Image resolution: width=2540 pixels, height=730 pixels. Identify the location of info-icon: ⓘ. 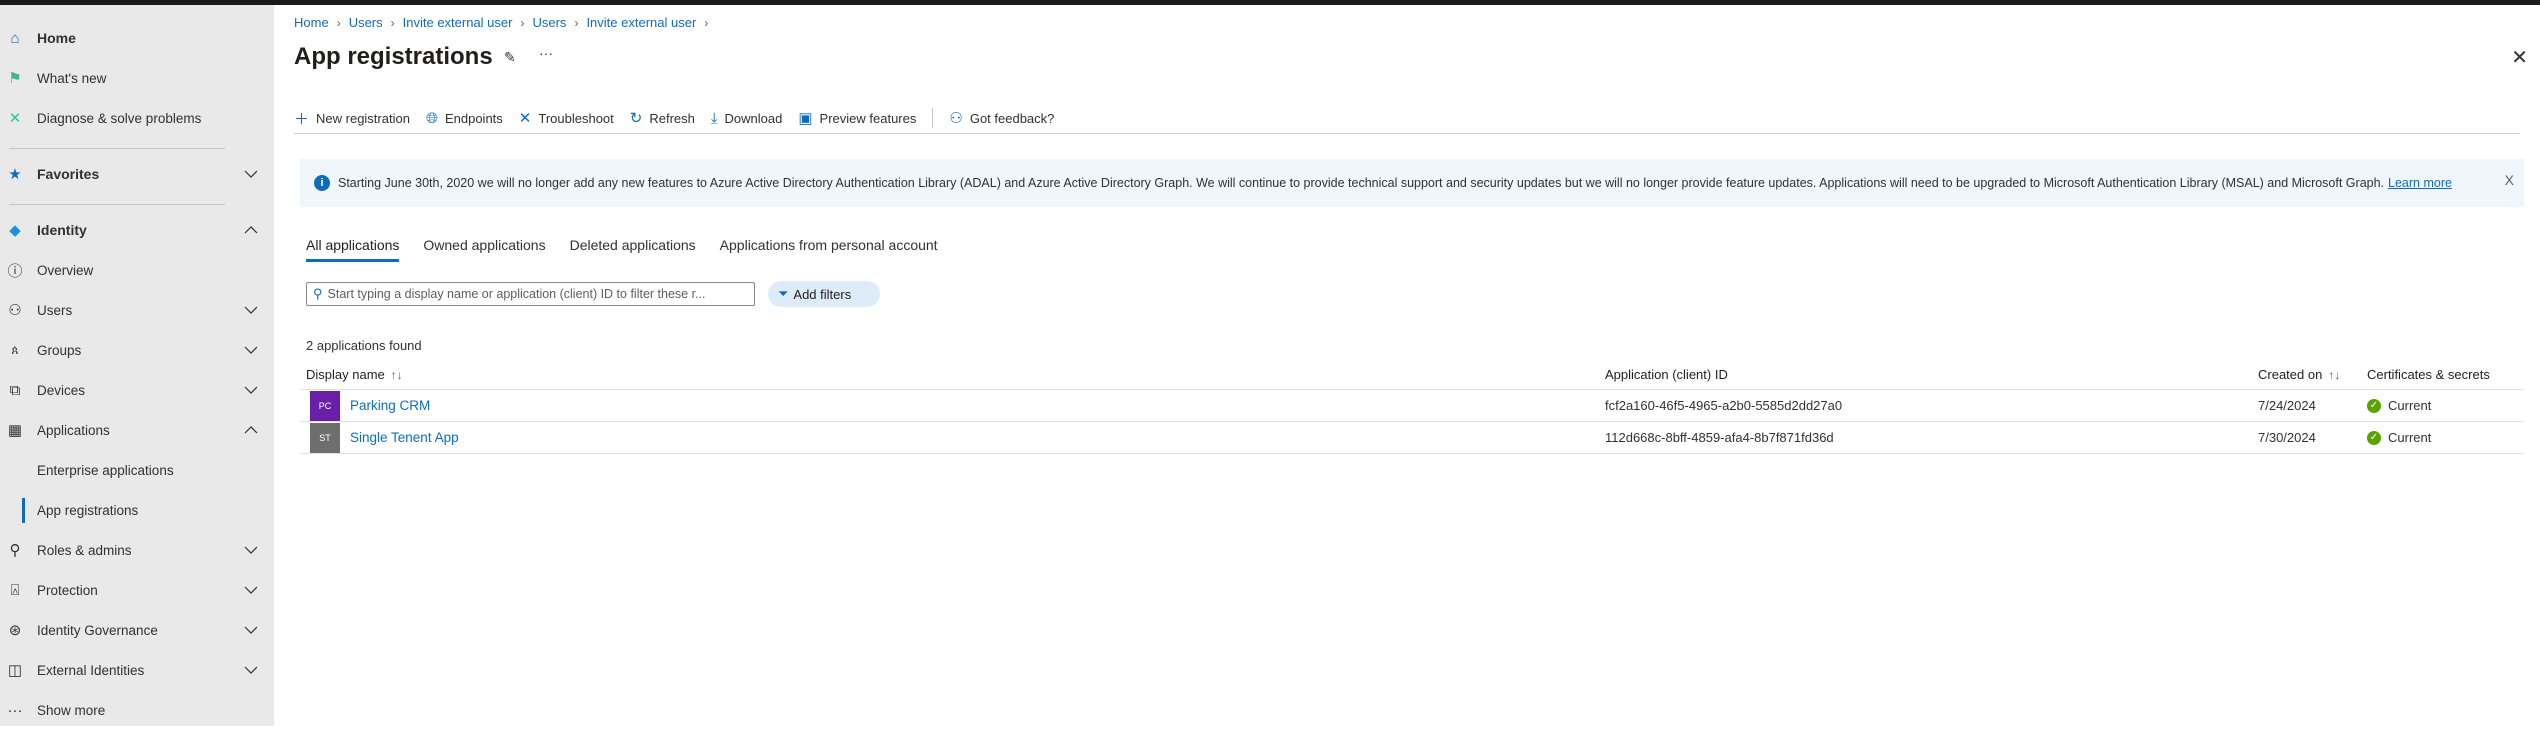
(15, 271).